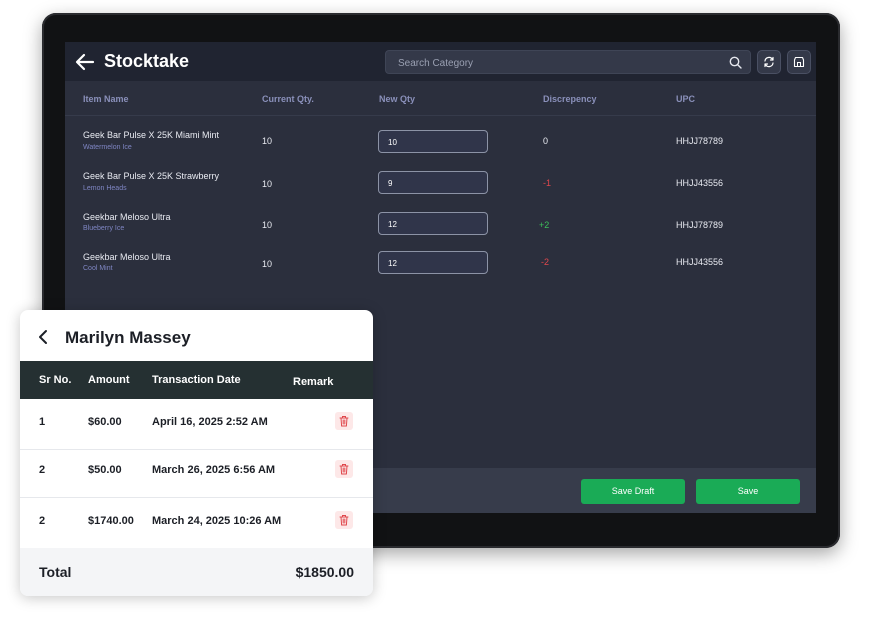  I want to click on sync-icon, so click(769, 62).